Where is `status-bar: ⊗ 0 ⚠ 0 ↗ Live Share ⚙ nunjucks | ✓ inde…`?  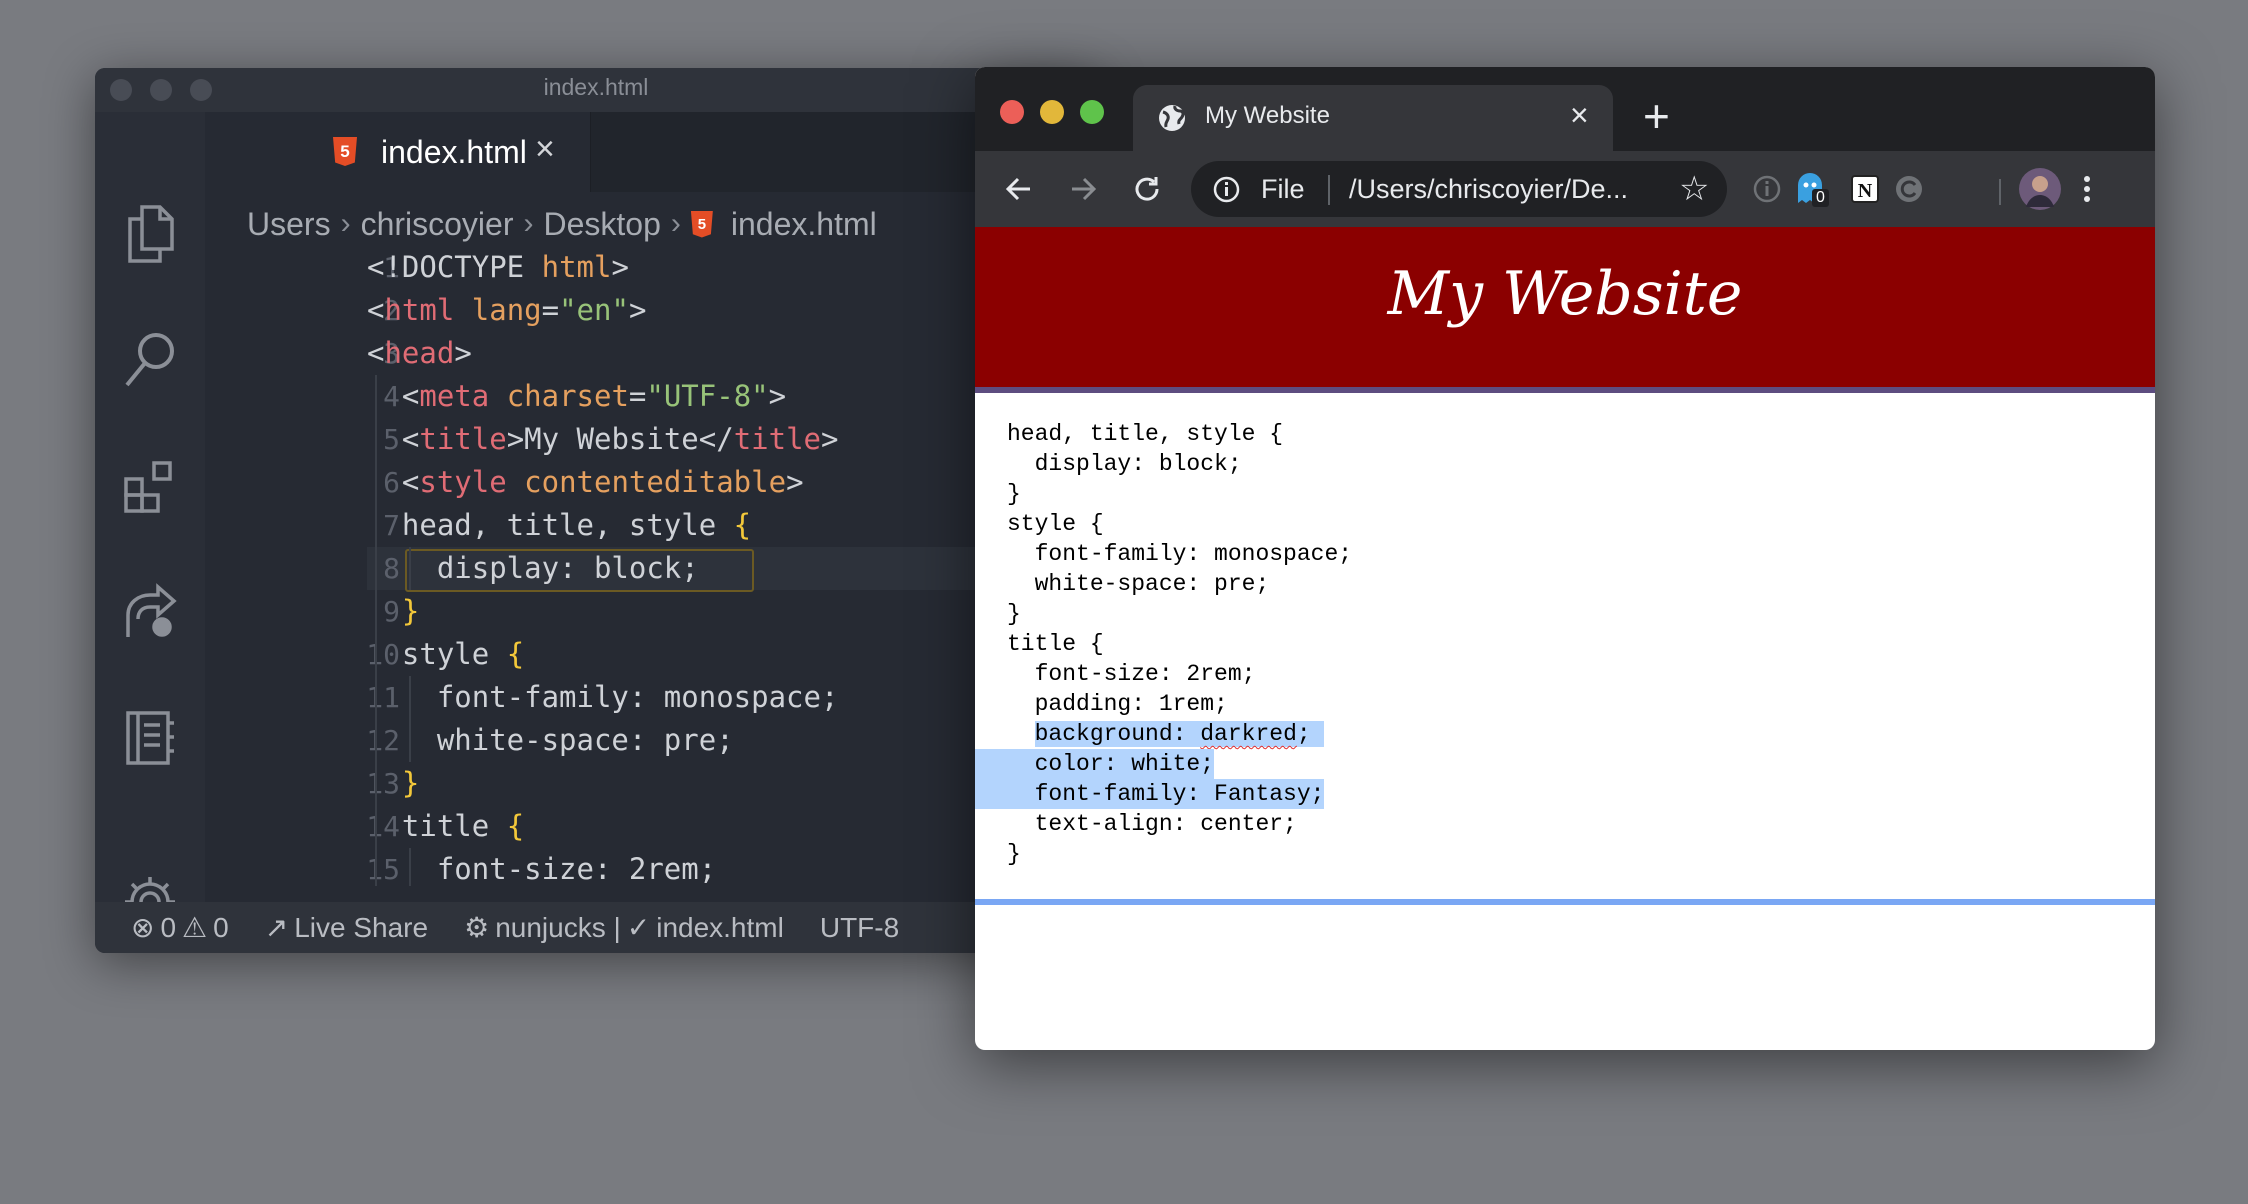
status-bar: ⊗ 0 ⚠ 0 ↗ Live Share ⚙ nunjucks | ✓ inde… is located at coordinates (596, 927).